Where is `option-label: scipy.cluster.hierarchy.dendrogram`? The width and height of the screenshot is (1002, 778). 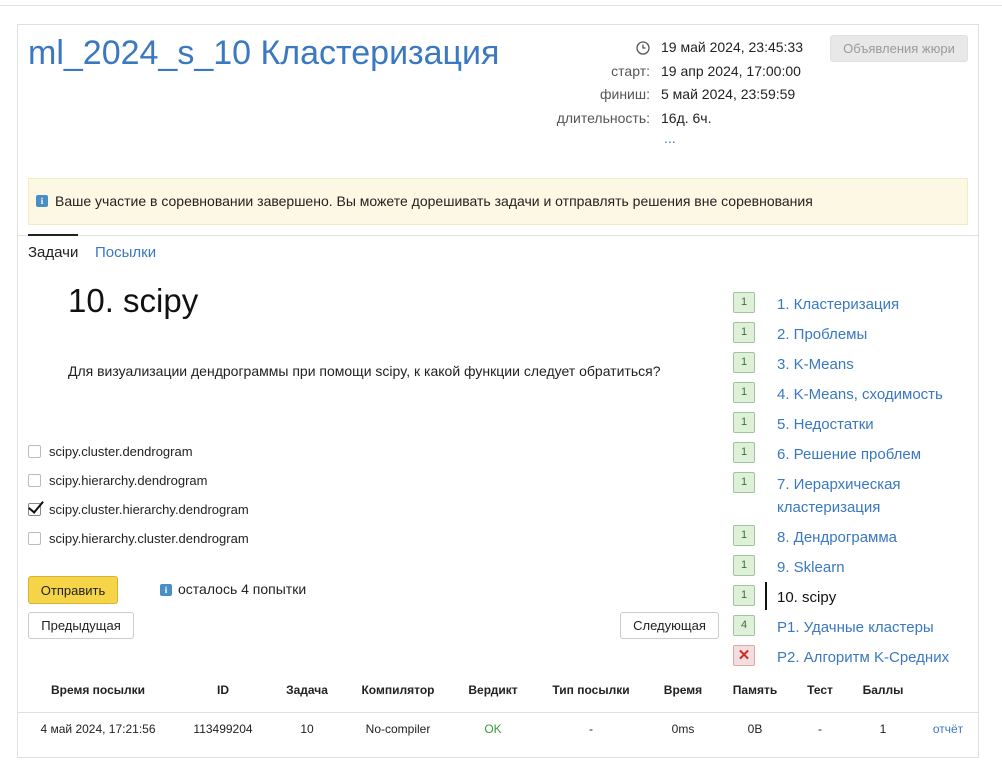
option-label: scipy.cluster.hierarchy.dendrogram is located at coordinates (149, 509).